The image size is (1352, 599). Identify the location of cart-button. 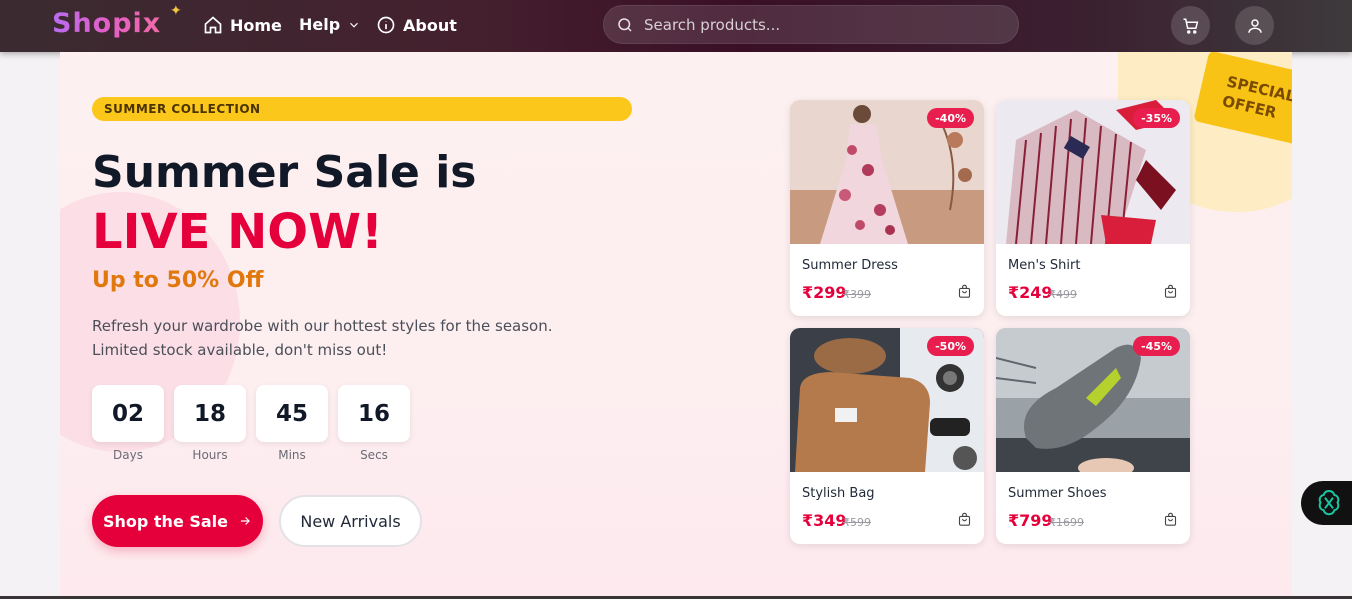
(1190, 25).